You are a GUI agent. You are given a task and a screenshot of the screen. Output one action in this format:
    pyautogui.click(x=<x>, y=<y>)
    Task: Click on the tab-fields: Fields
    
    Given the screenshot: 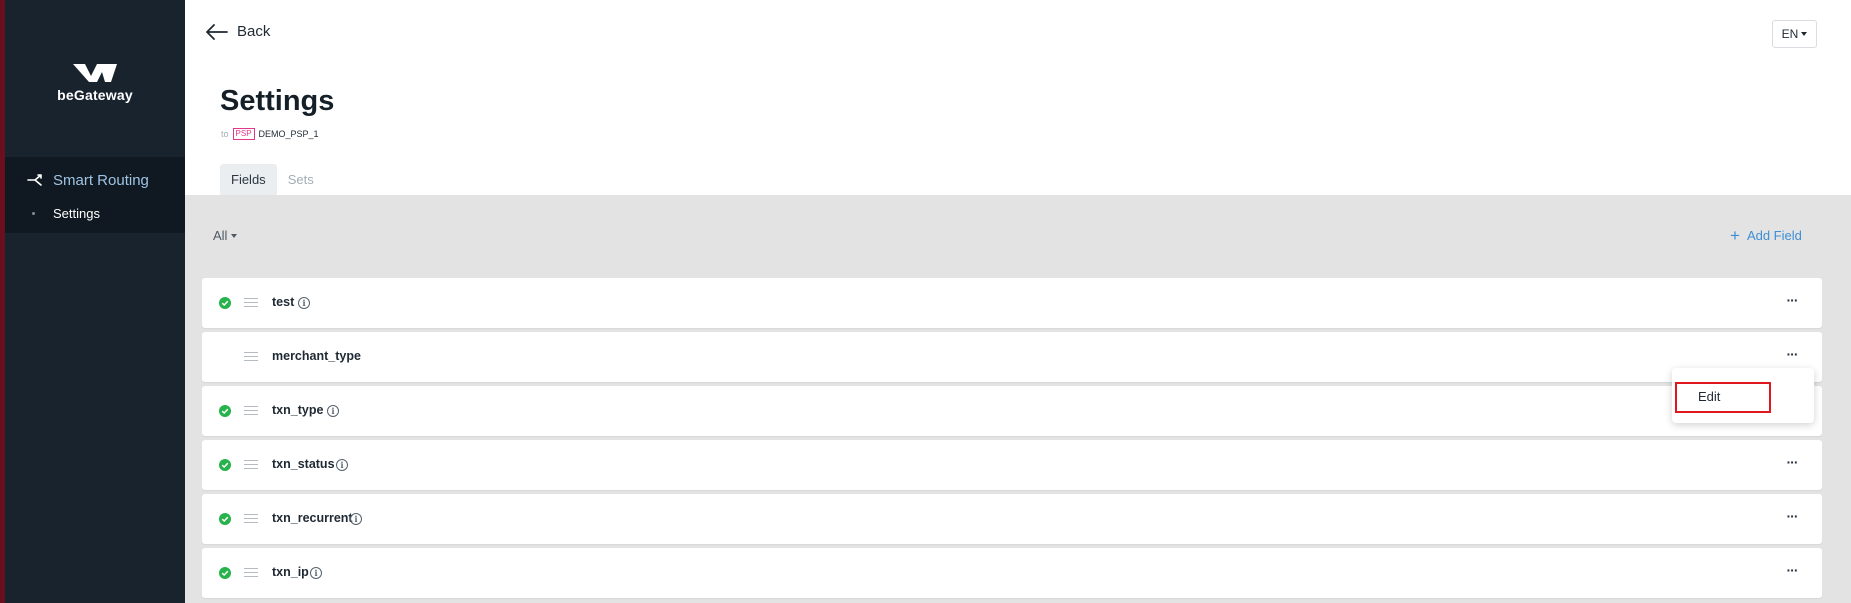 What is the action you would take?
    pyautogui.click(x=248, y=179)
    